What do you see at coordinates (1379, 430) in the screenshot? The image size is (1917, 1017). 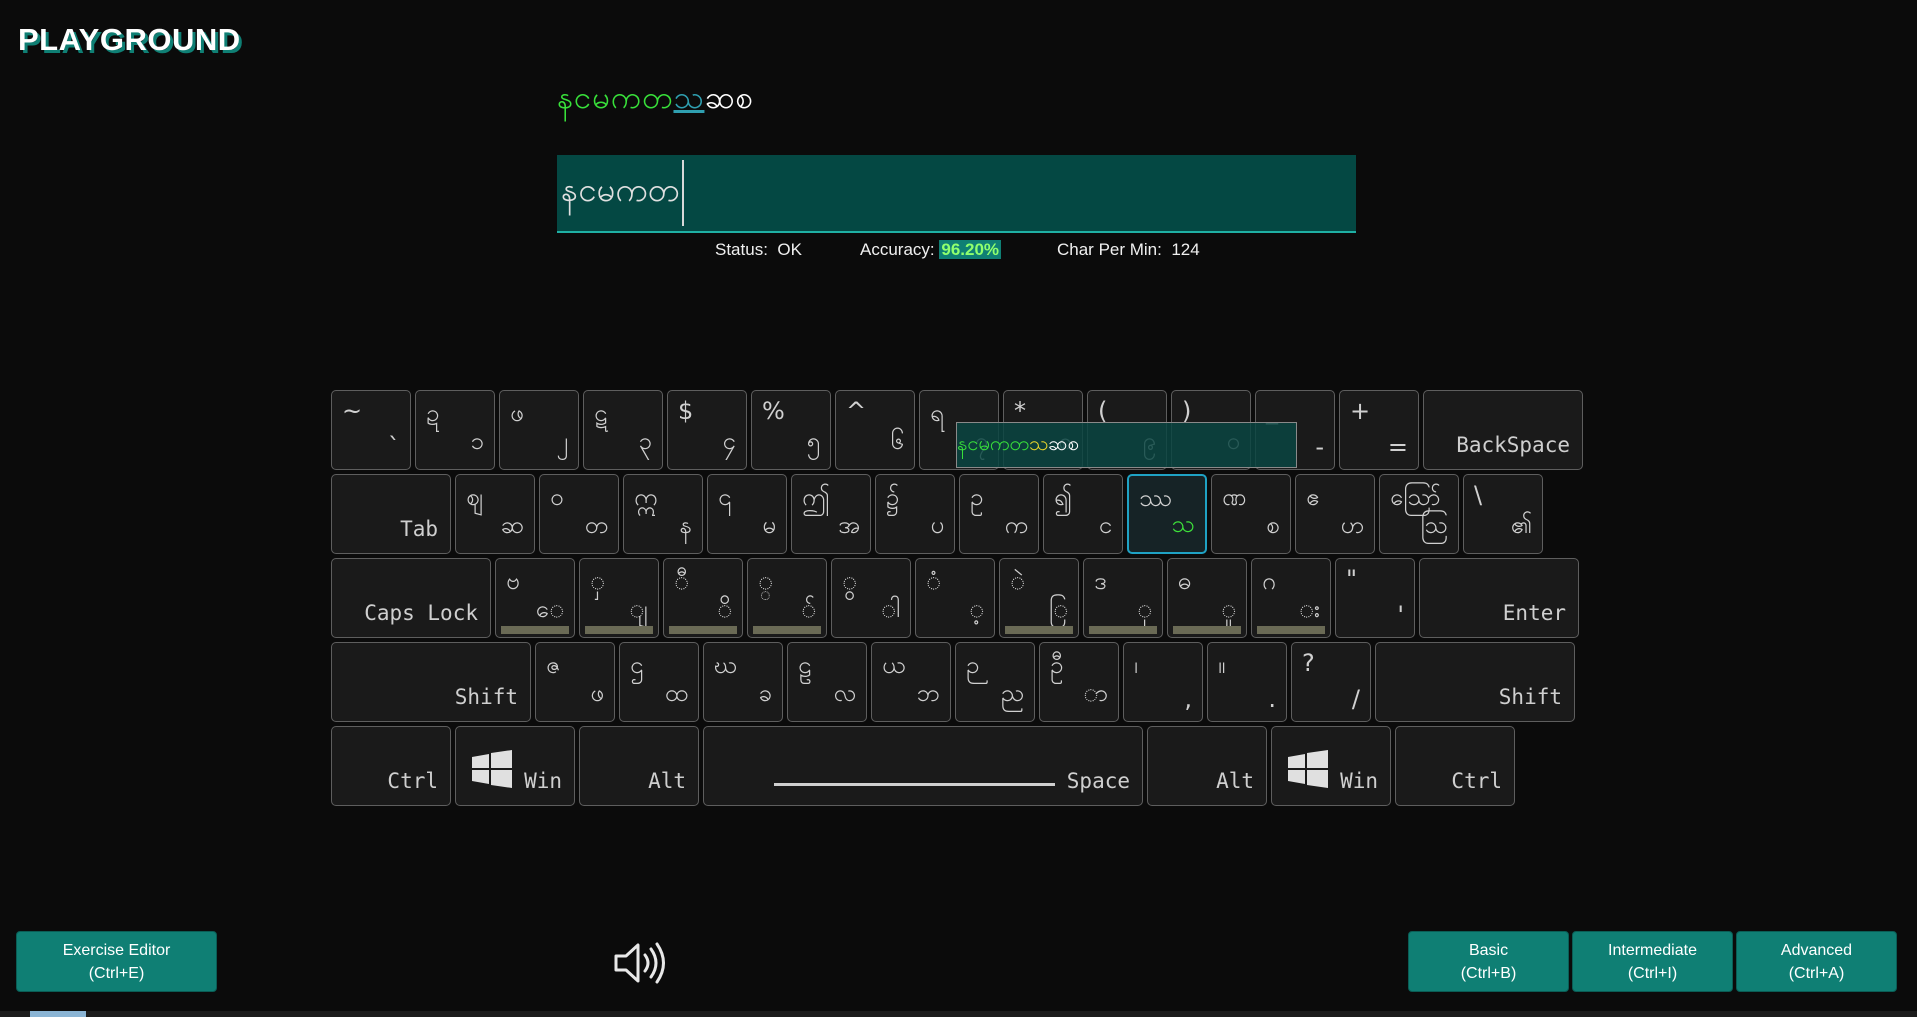 I see `key-equals: + =` at bounding box center [1379, 430].